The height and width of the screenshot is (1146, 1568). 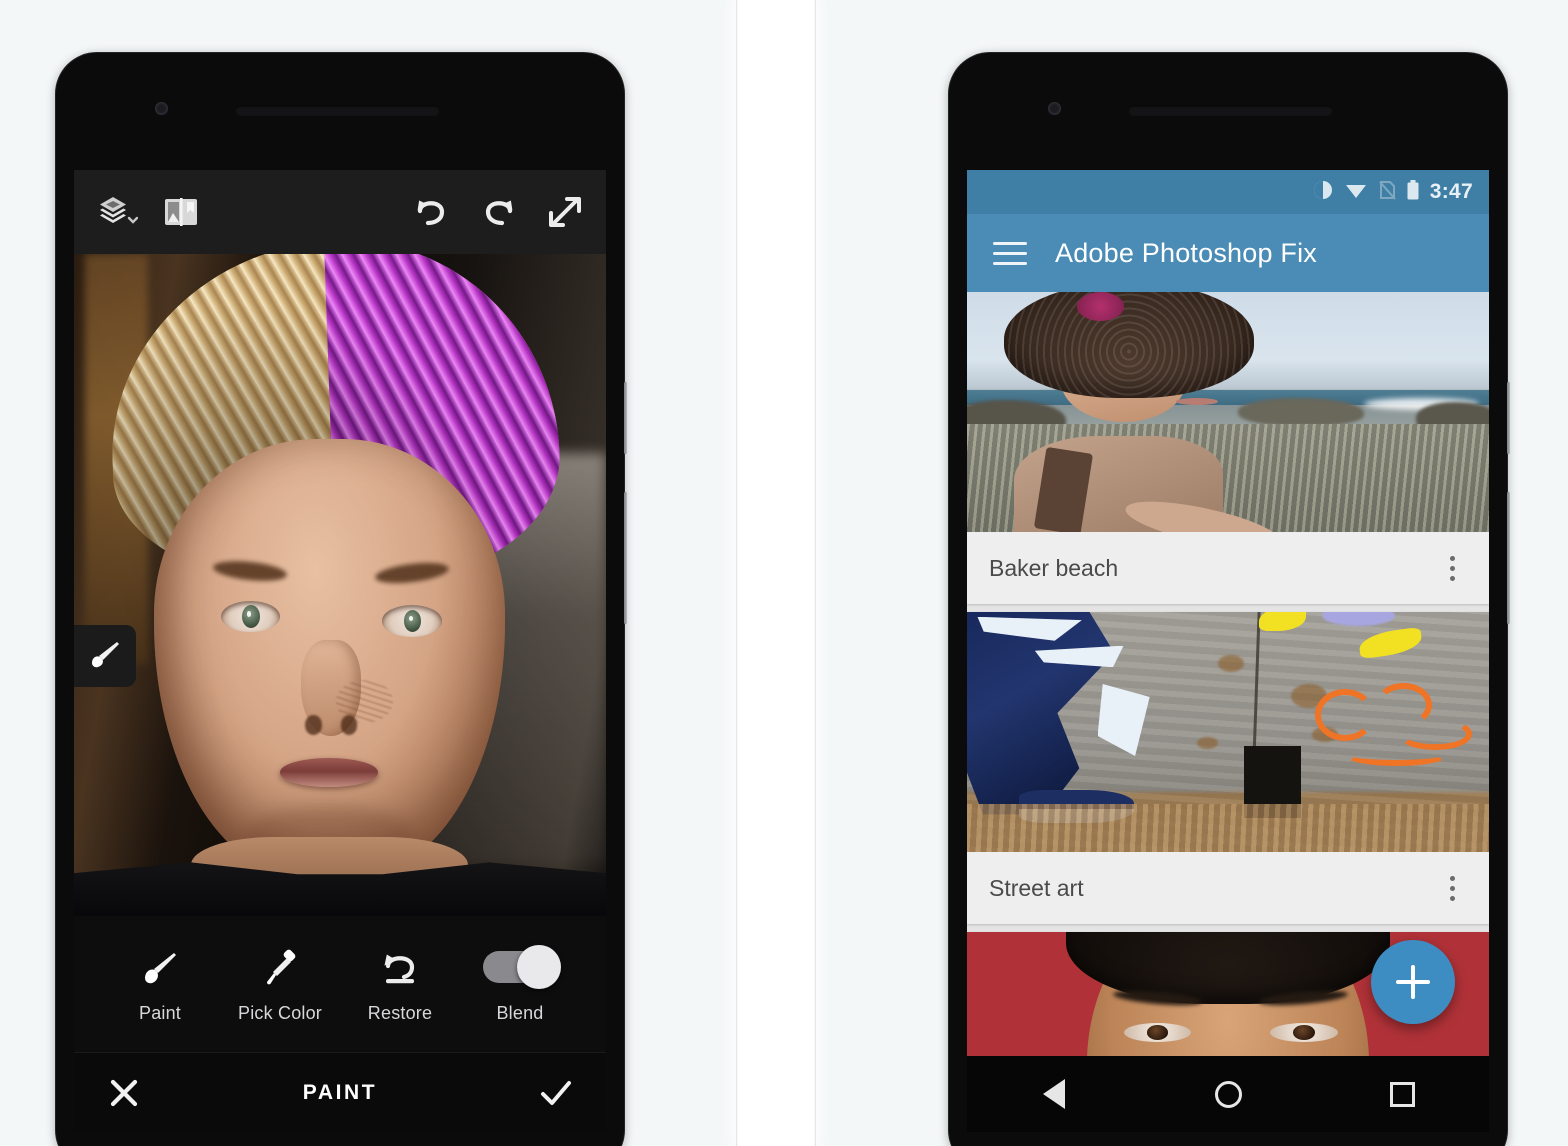 What do you see at coordinates (412, 621) in the screenshot?
I see `eye-right` at bounding box center [412, 621].